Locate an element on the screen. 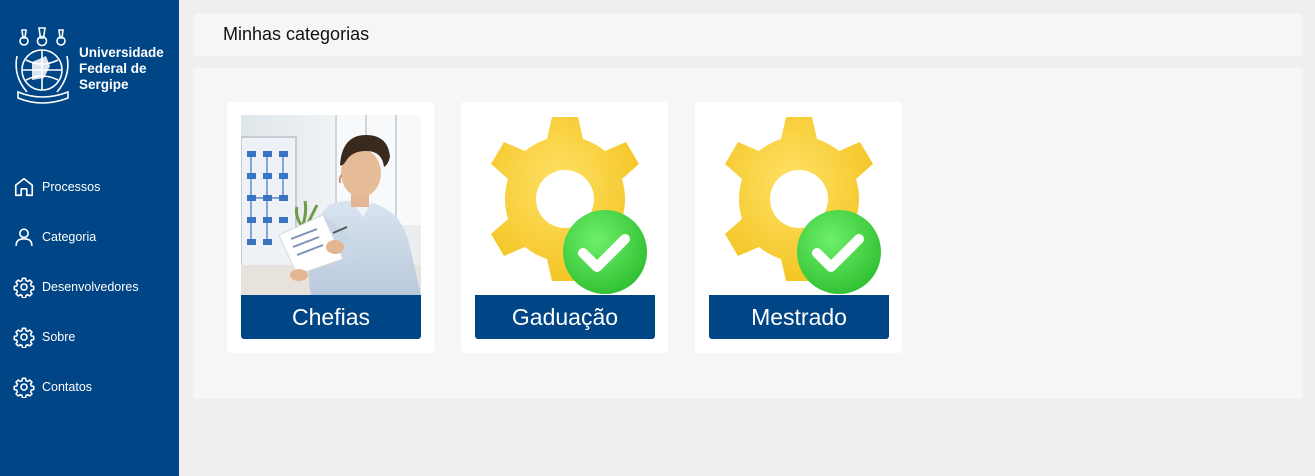 This screenshot has width=1315, height=476. category-card-mestrado: Mestrado is located at coordinates (798, 227).